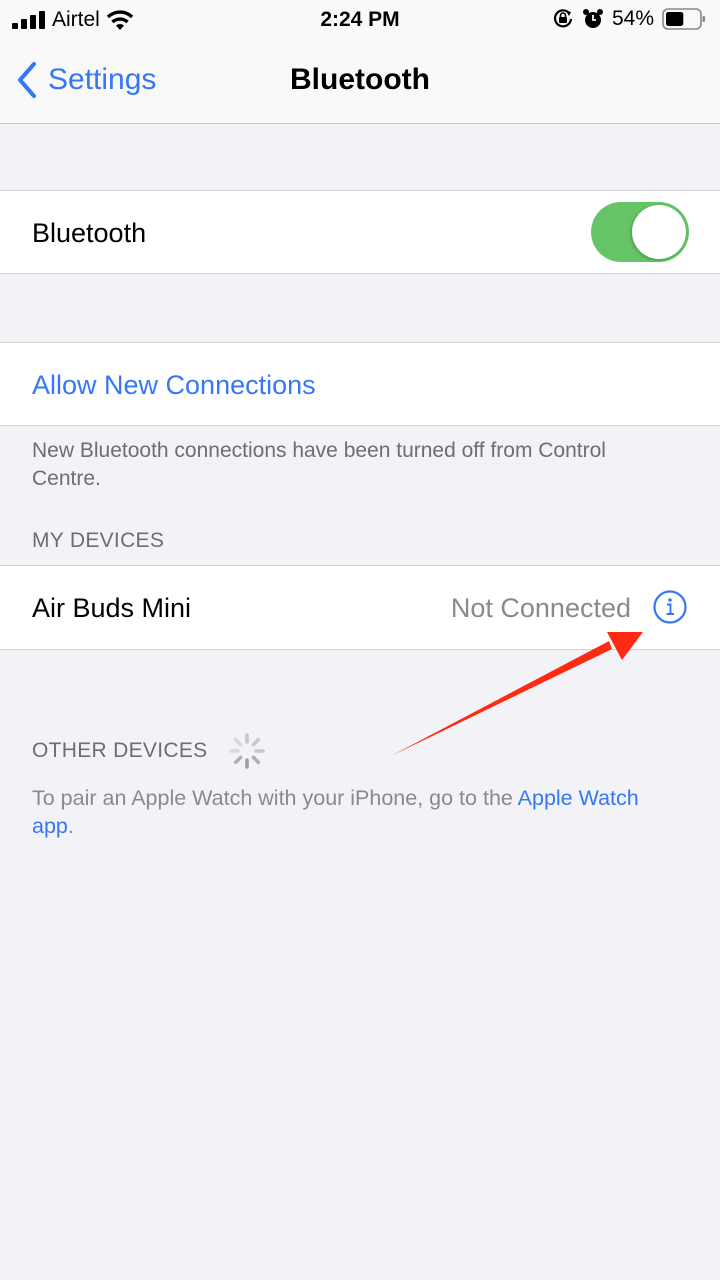  I want to click on alarm-icon, so click(592, 18).